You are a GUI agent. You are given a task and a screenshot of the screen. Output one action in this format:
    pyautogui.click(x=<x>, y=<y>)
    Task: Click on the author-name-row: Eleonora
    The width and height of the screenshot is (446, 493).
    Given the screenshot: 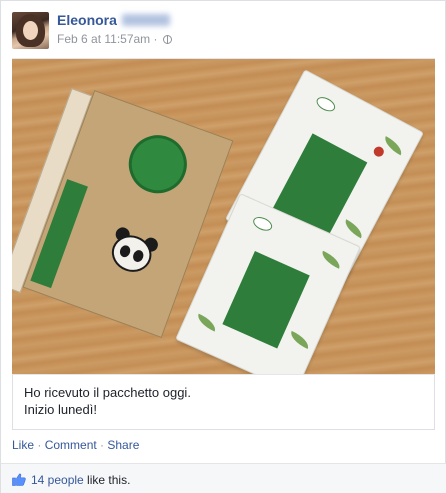 What is the action you would take?
    pyautogui.click(x=113, y=20)
    